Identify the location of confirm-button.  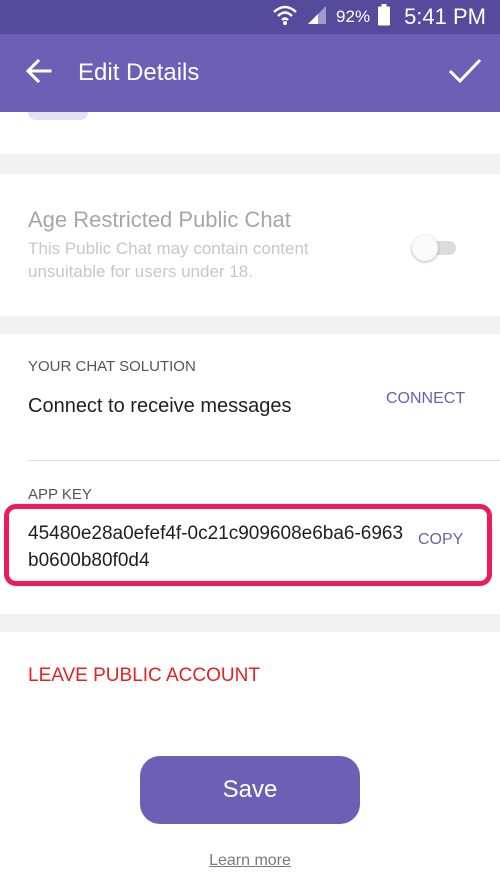
(465, 73).